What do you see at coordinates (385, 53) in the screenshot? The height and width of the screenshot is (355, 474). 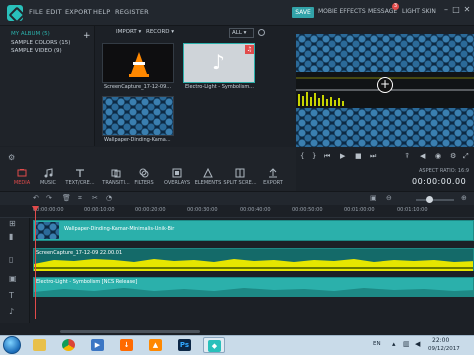 I see `preview-pattern-top` at bounding box center [385, 53].